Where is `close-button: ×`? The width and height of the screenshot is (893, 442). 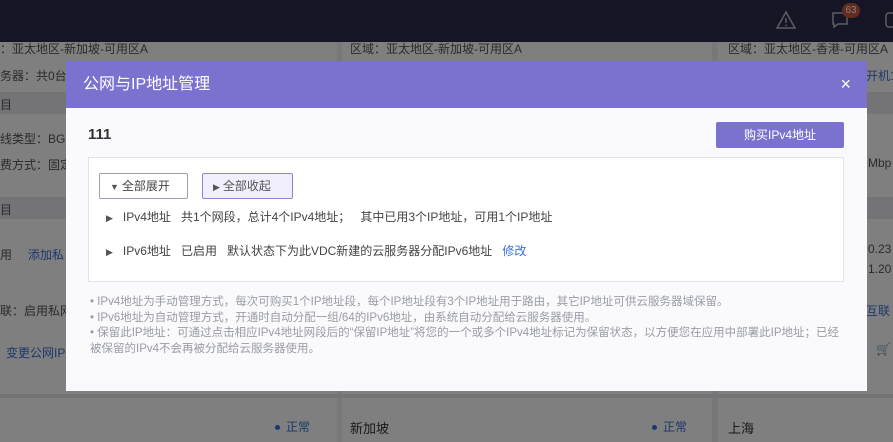 close-button: × is located at coordinates (845, 84).